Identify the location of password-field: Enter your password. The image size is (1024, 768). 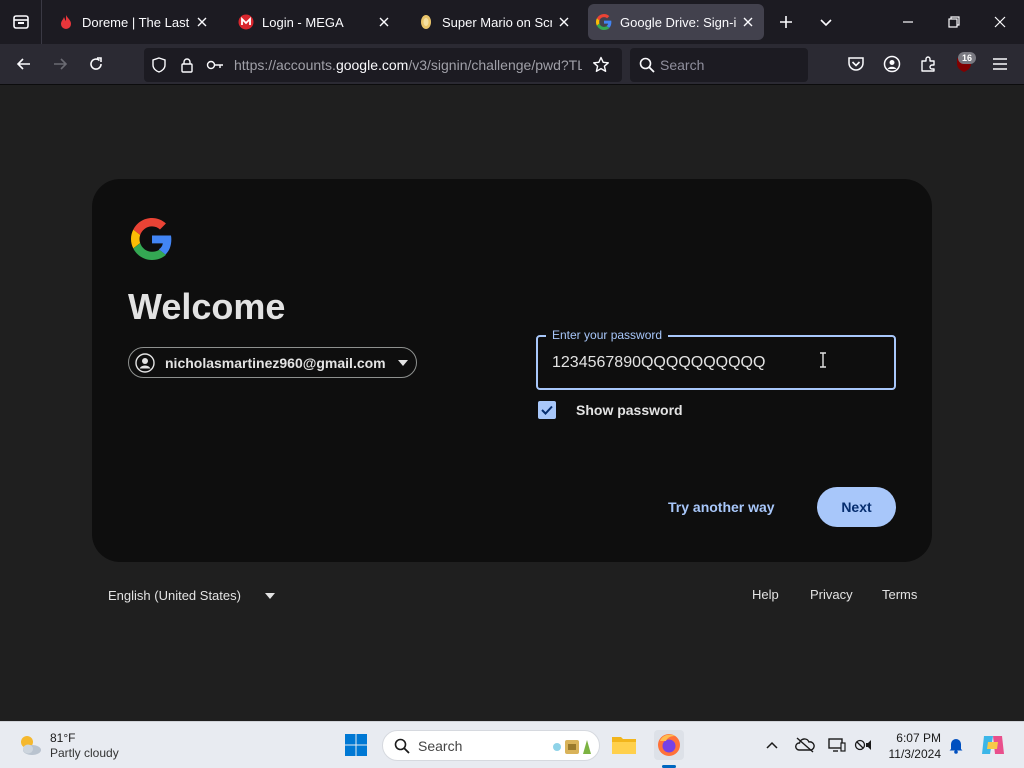
(716, 359).